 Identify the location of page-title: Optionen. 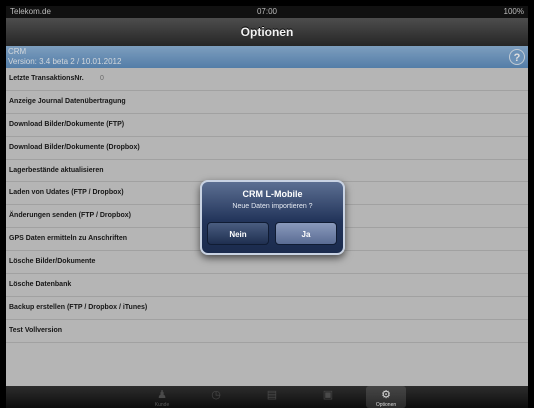
(267, 32).